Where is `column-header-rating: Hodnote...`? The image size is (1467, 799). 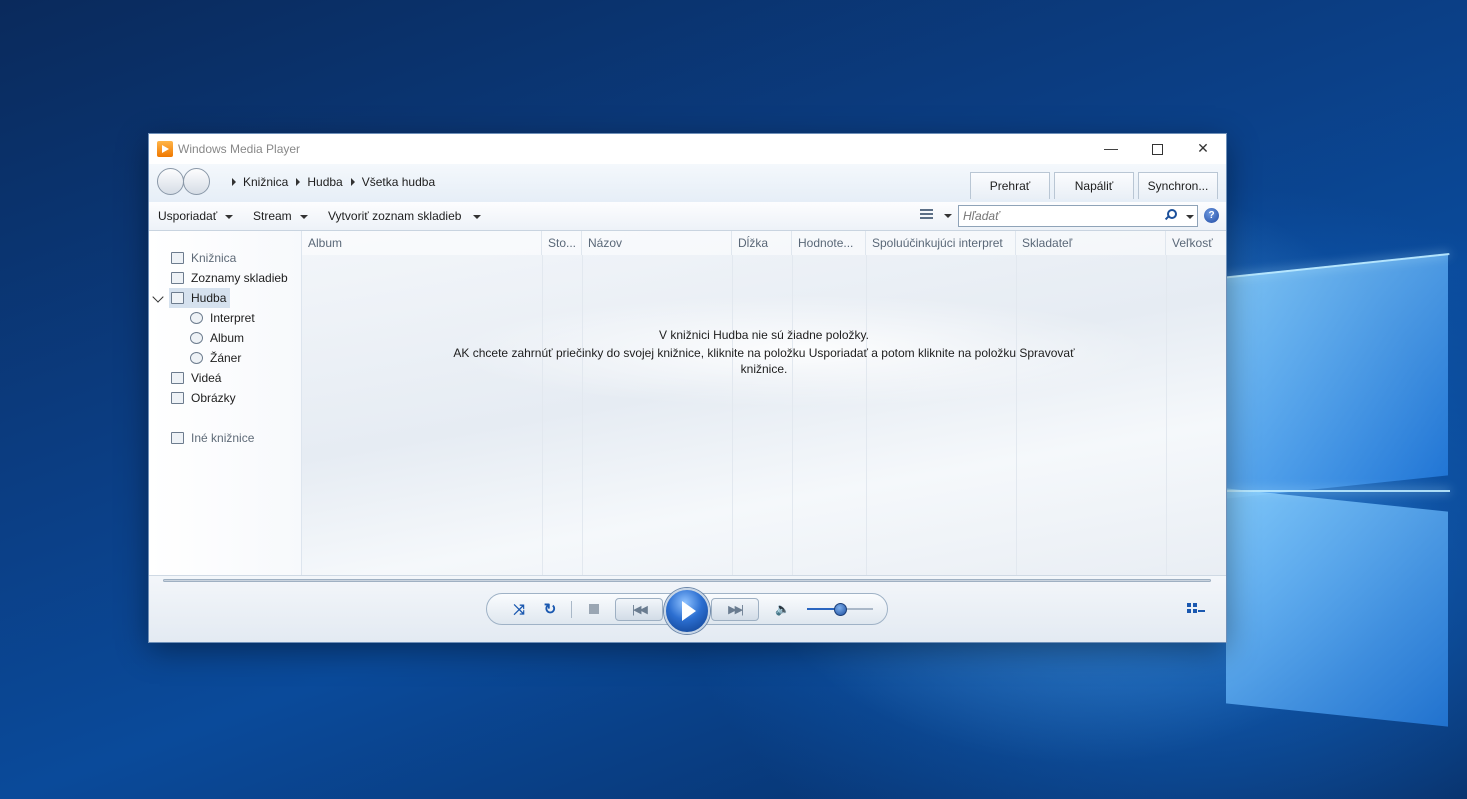
column-header-rating: Hodnote... is located at coordinates (829, 243).